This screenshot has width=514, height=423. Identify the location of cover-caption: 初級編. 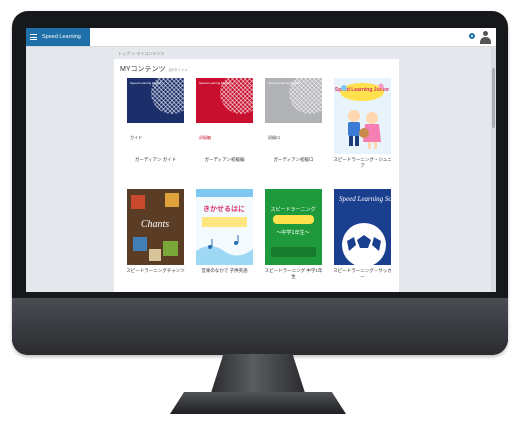
(205, 137).